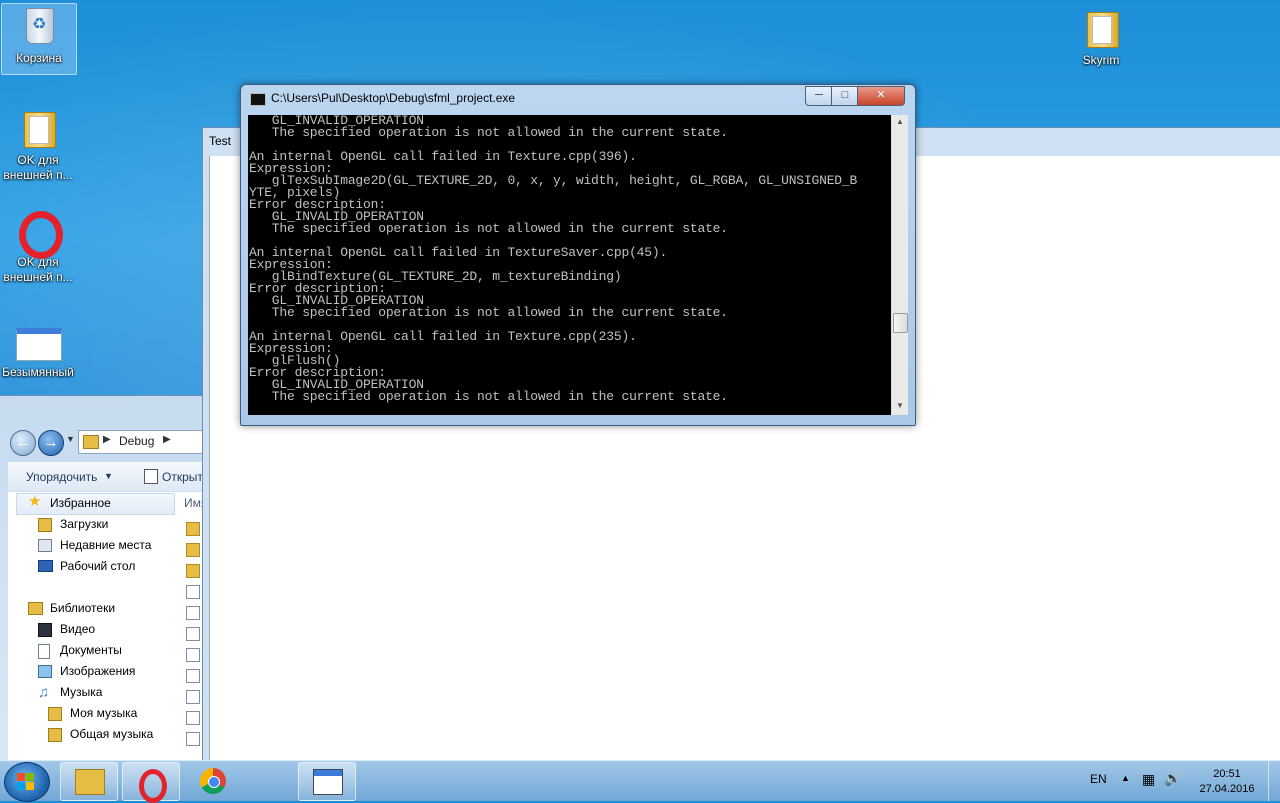  What do you see at coordinates (98, 566) in the screenshot?
I see `nav-item-label: Рабочий стол` at bounding box center [98, 566].